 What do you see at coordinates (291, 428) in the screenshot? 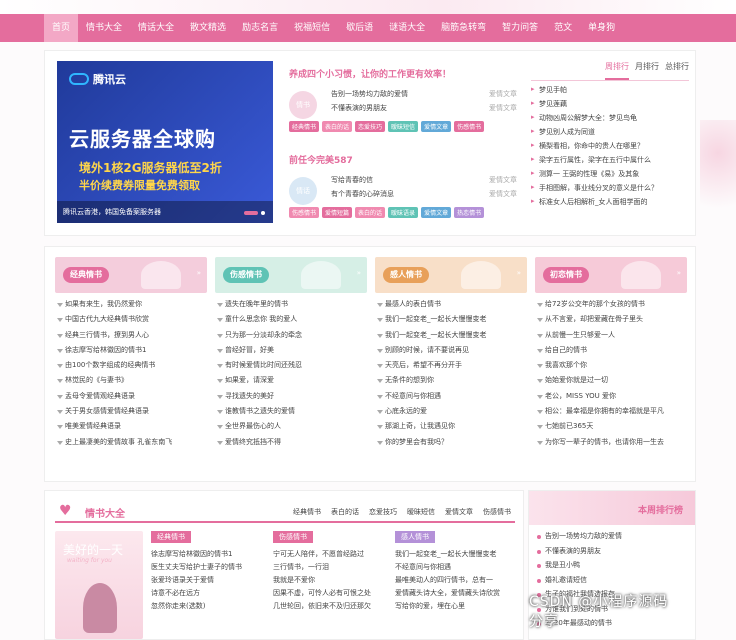
I see `list-item: 全世界最伤心的人` at bounding box center [291, 428].